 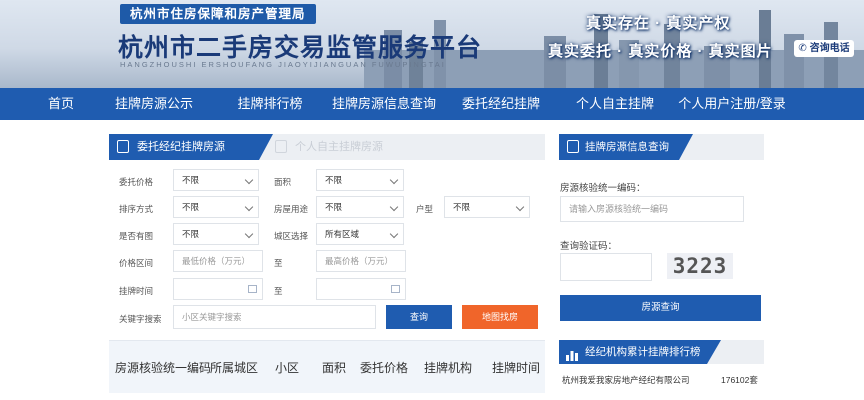 I want to click on keyword-input: 小区关键字搜索, so click(x=274, y=317).